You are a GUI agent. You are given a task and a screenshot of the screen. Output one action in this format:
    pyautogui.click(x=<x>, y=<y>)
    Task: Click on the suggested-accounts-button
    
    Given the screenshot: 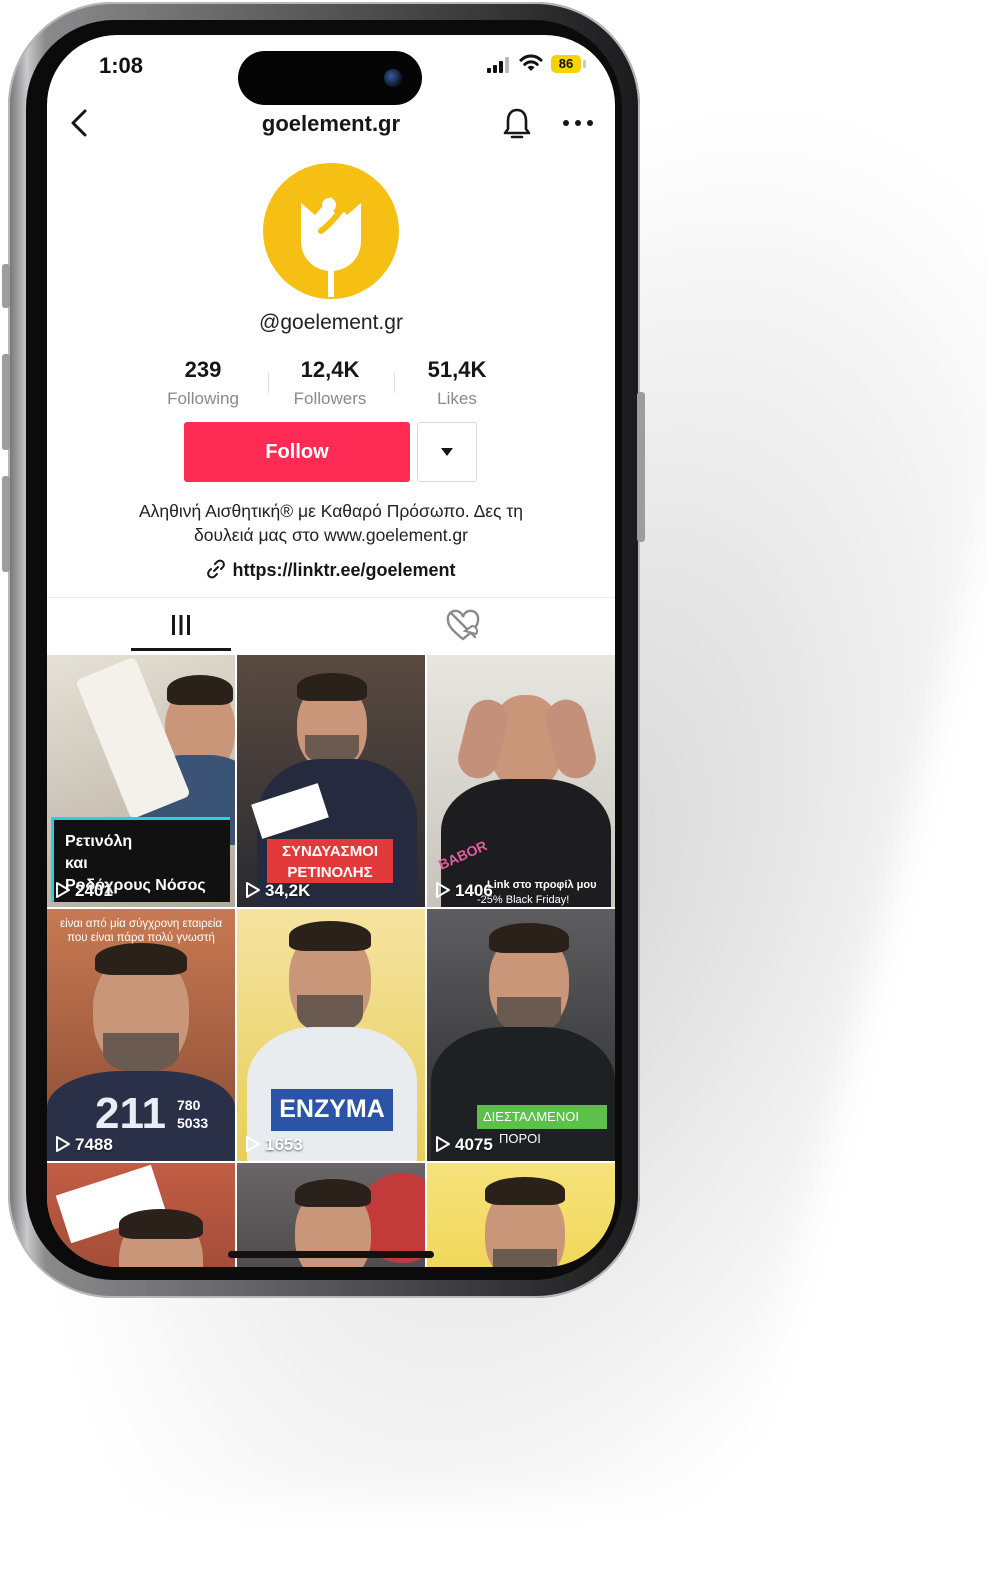 What is the action you would take?
    pyautogui.click(x=447, y=452)
    